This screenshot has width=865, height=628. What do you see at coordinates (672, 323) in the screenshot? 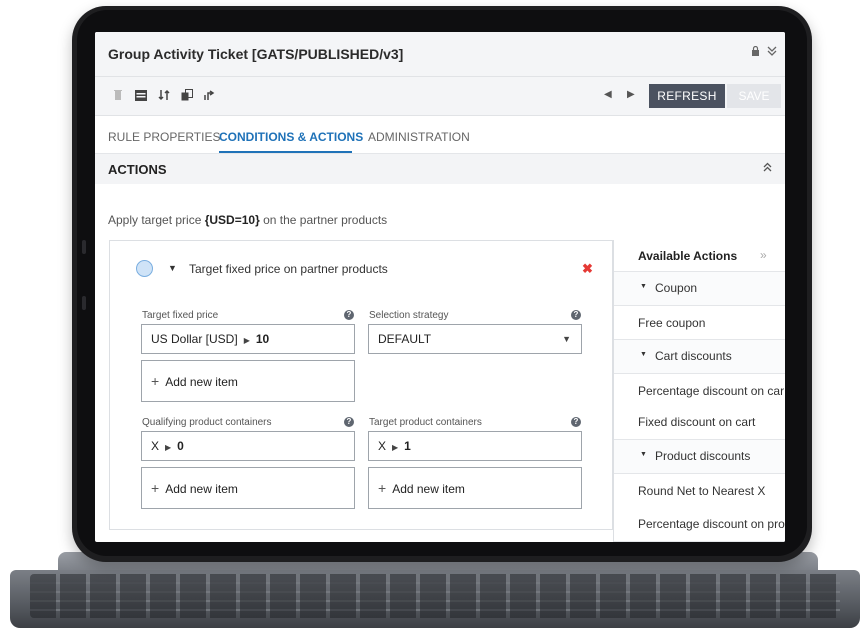
I see `action-label: Free coupon` at bounding box center [672, 323].